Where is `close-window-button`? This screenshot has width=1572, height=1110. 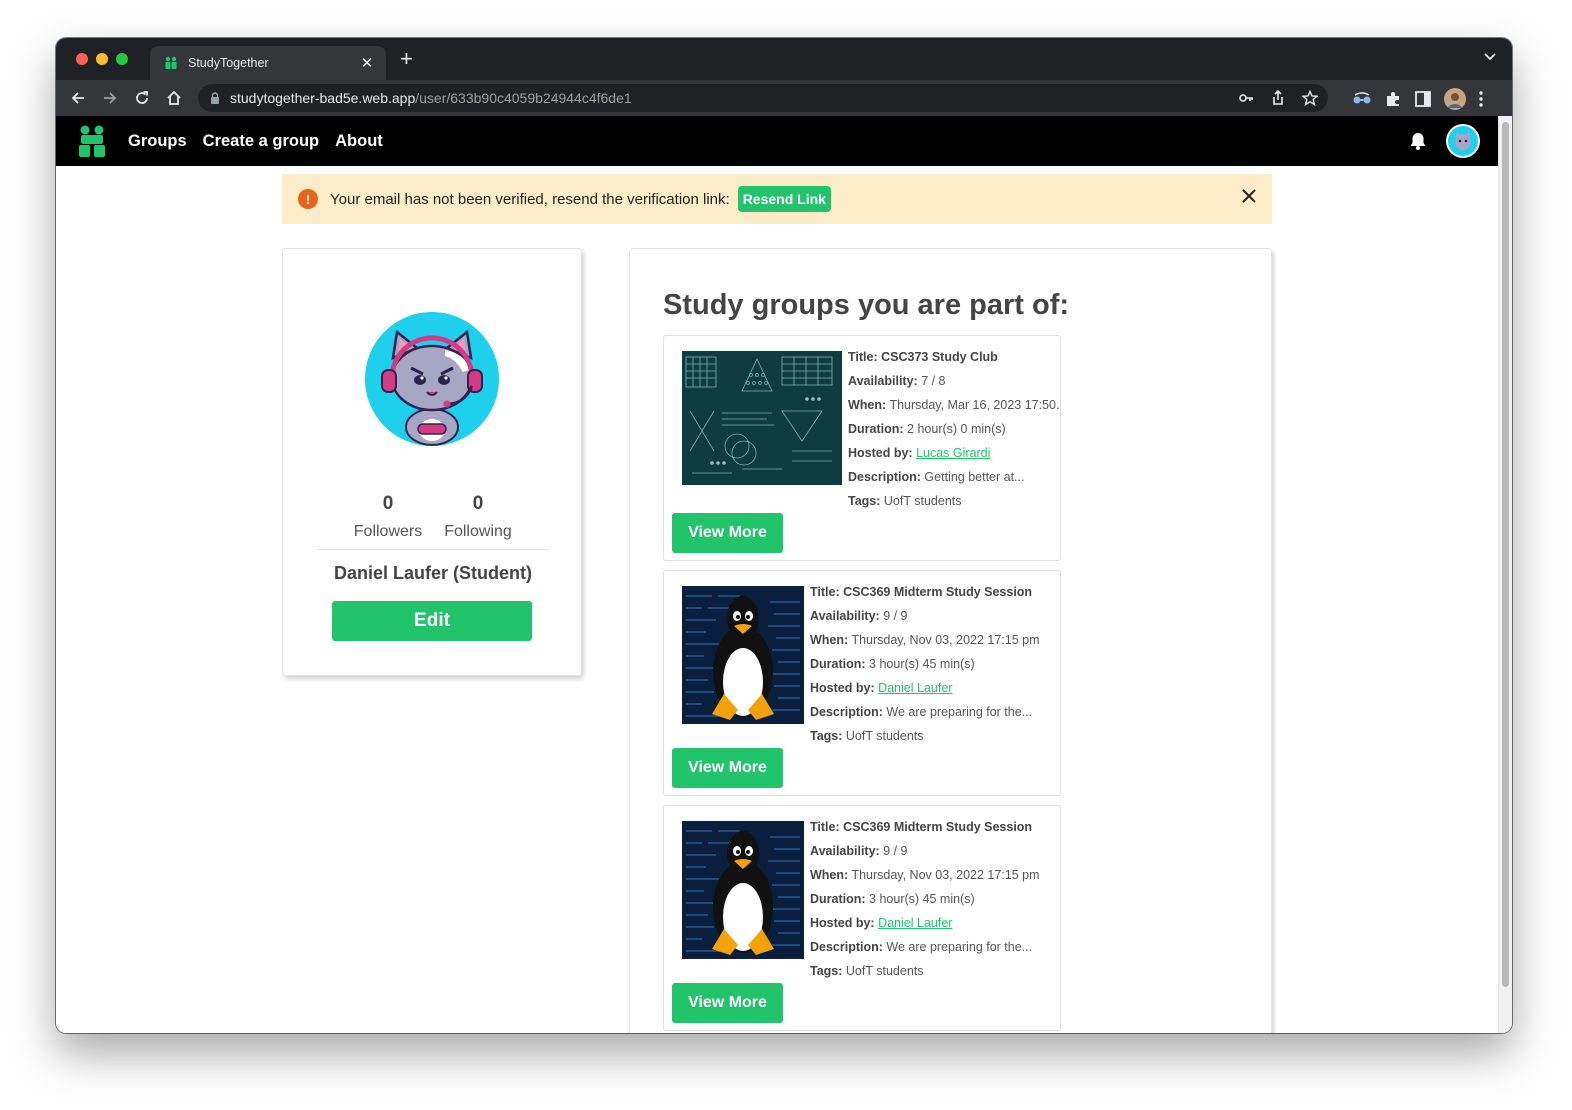
close-window-button is located at coordinates (82, 59).